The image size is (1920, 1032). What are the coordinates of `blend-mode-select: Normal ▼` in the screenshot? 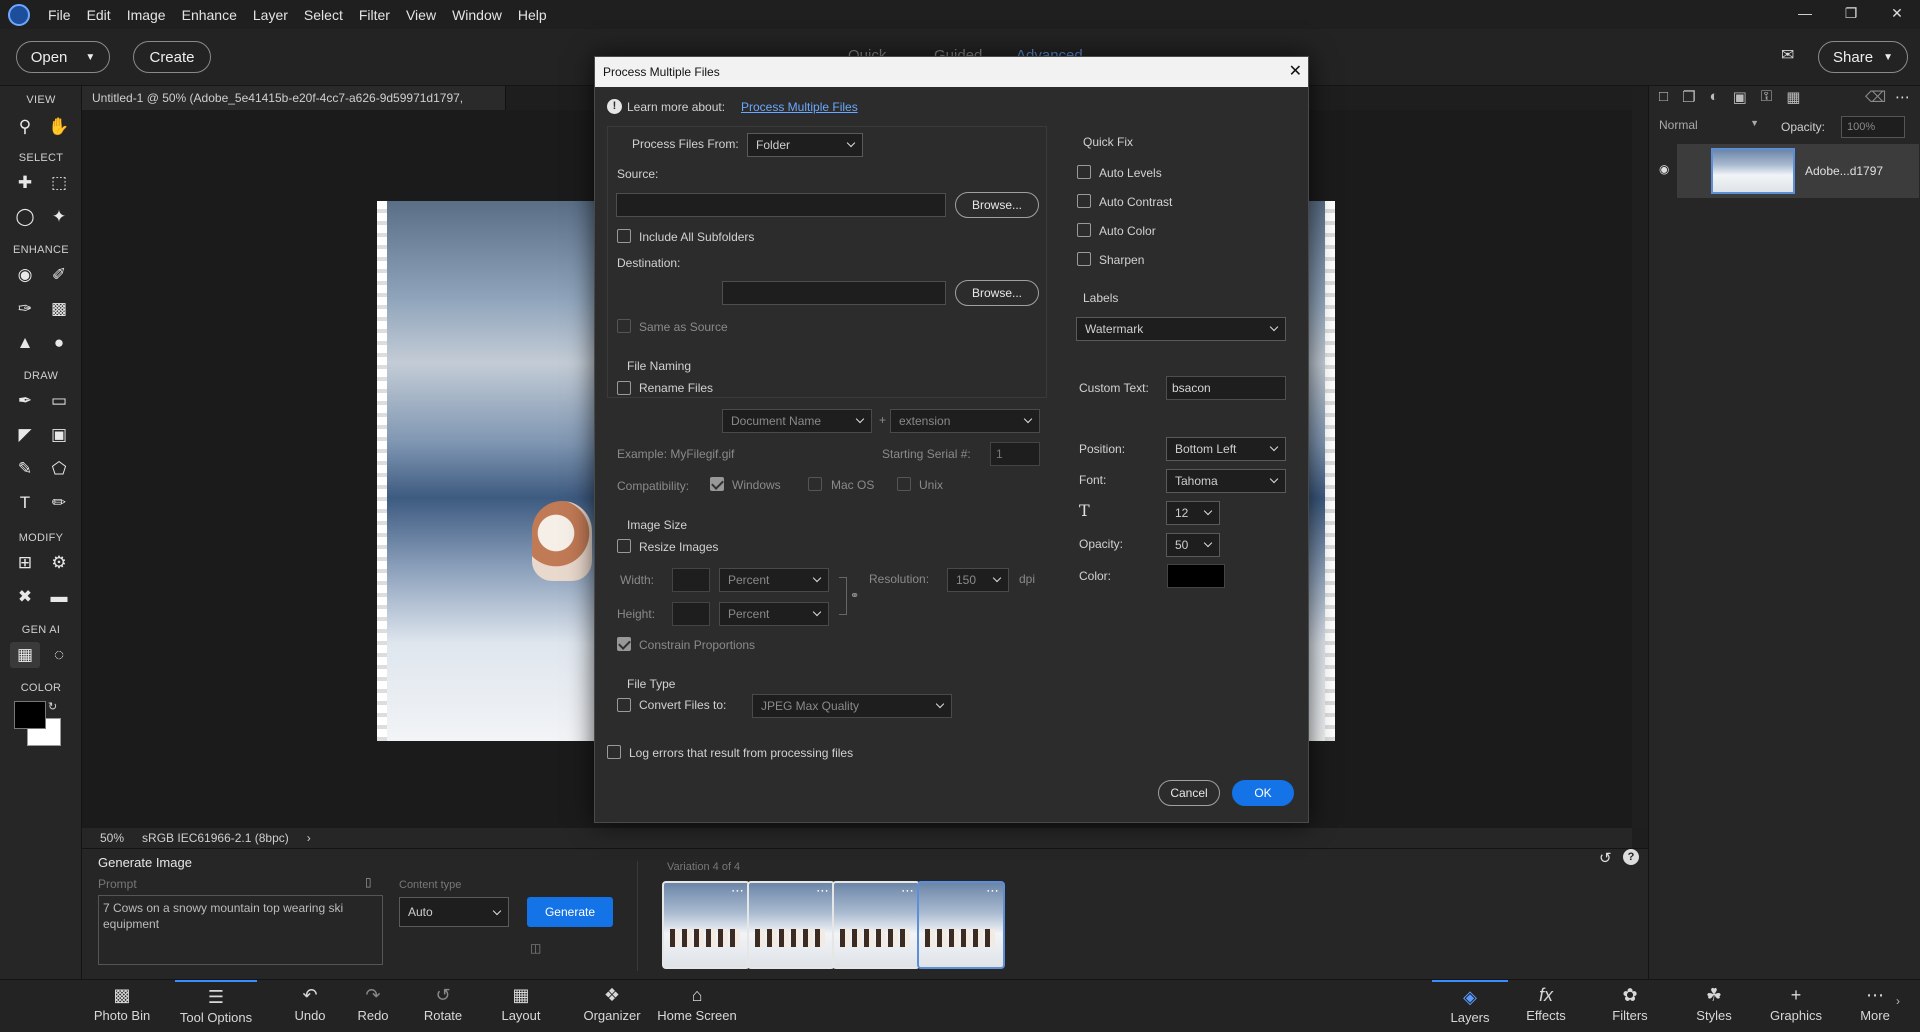 It's located at (1711, 128).